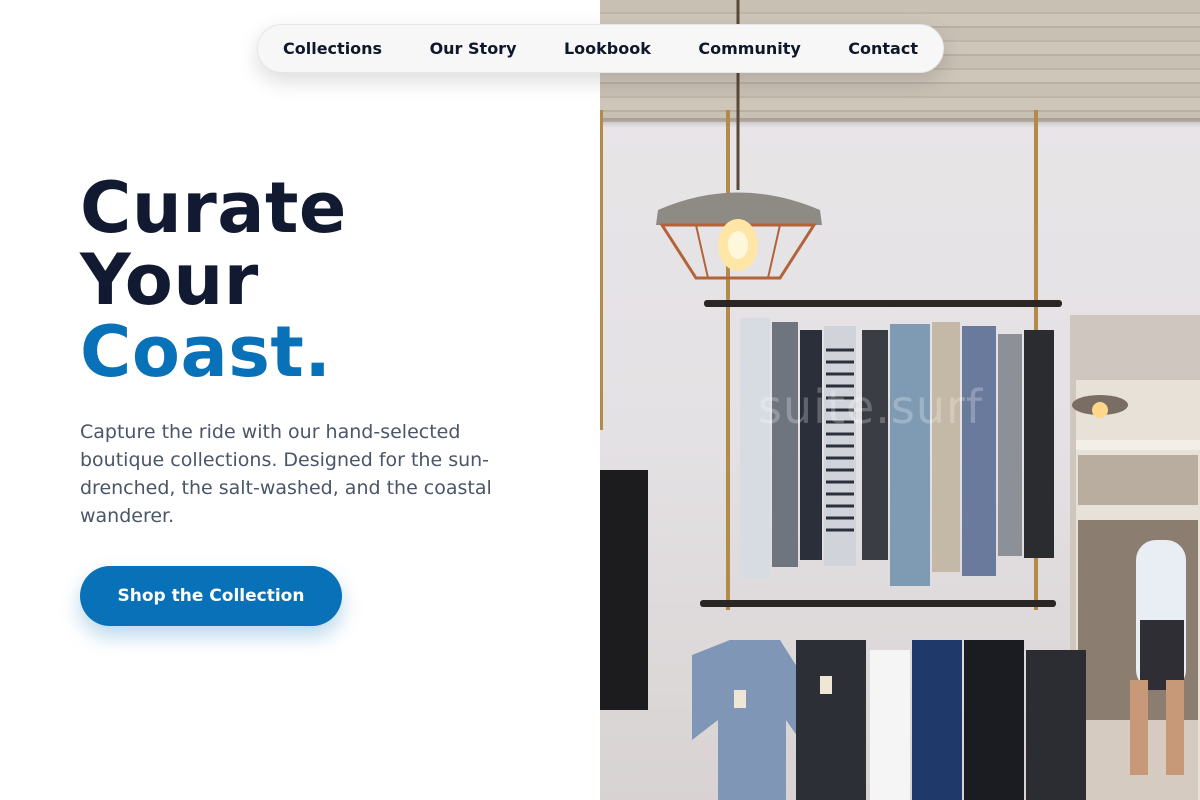 This screenshot has width=1200, height=800. Describe the element at coordinates (206, 352) in the screenshot. I see `headline-accent: Coast.` at that location.